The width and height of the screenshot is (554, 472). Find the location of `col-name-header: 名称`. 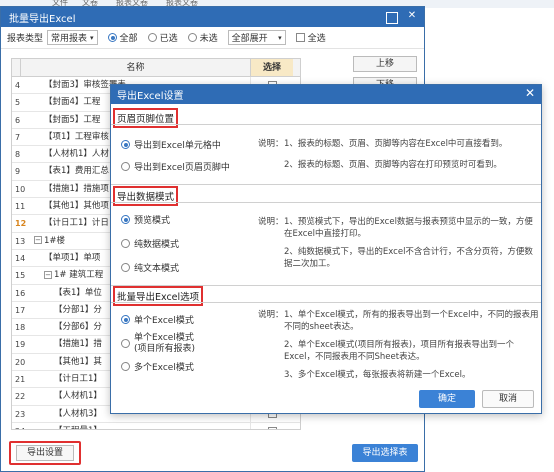

col-name-header: 名称 is located at coordinates (136, 67).